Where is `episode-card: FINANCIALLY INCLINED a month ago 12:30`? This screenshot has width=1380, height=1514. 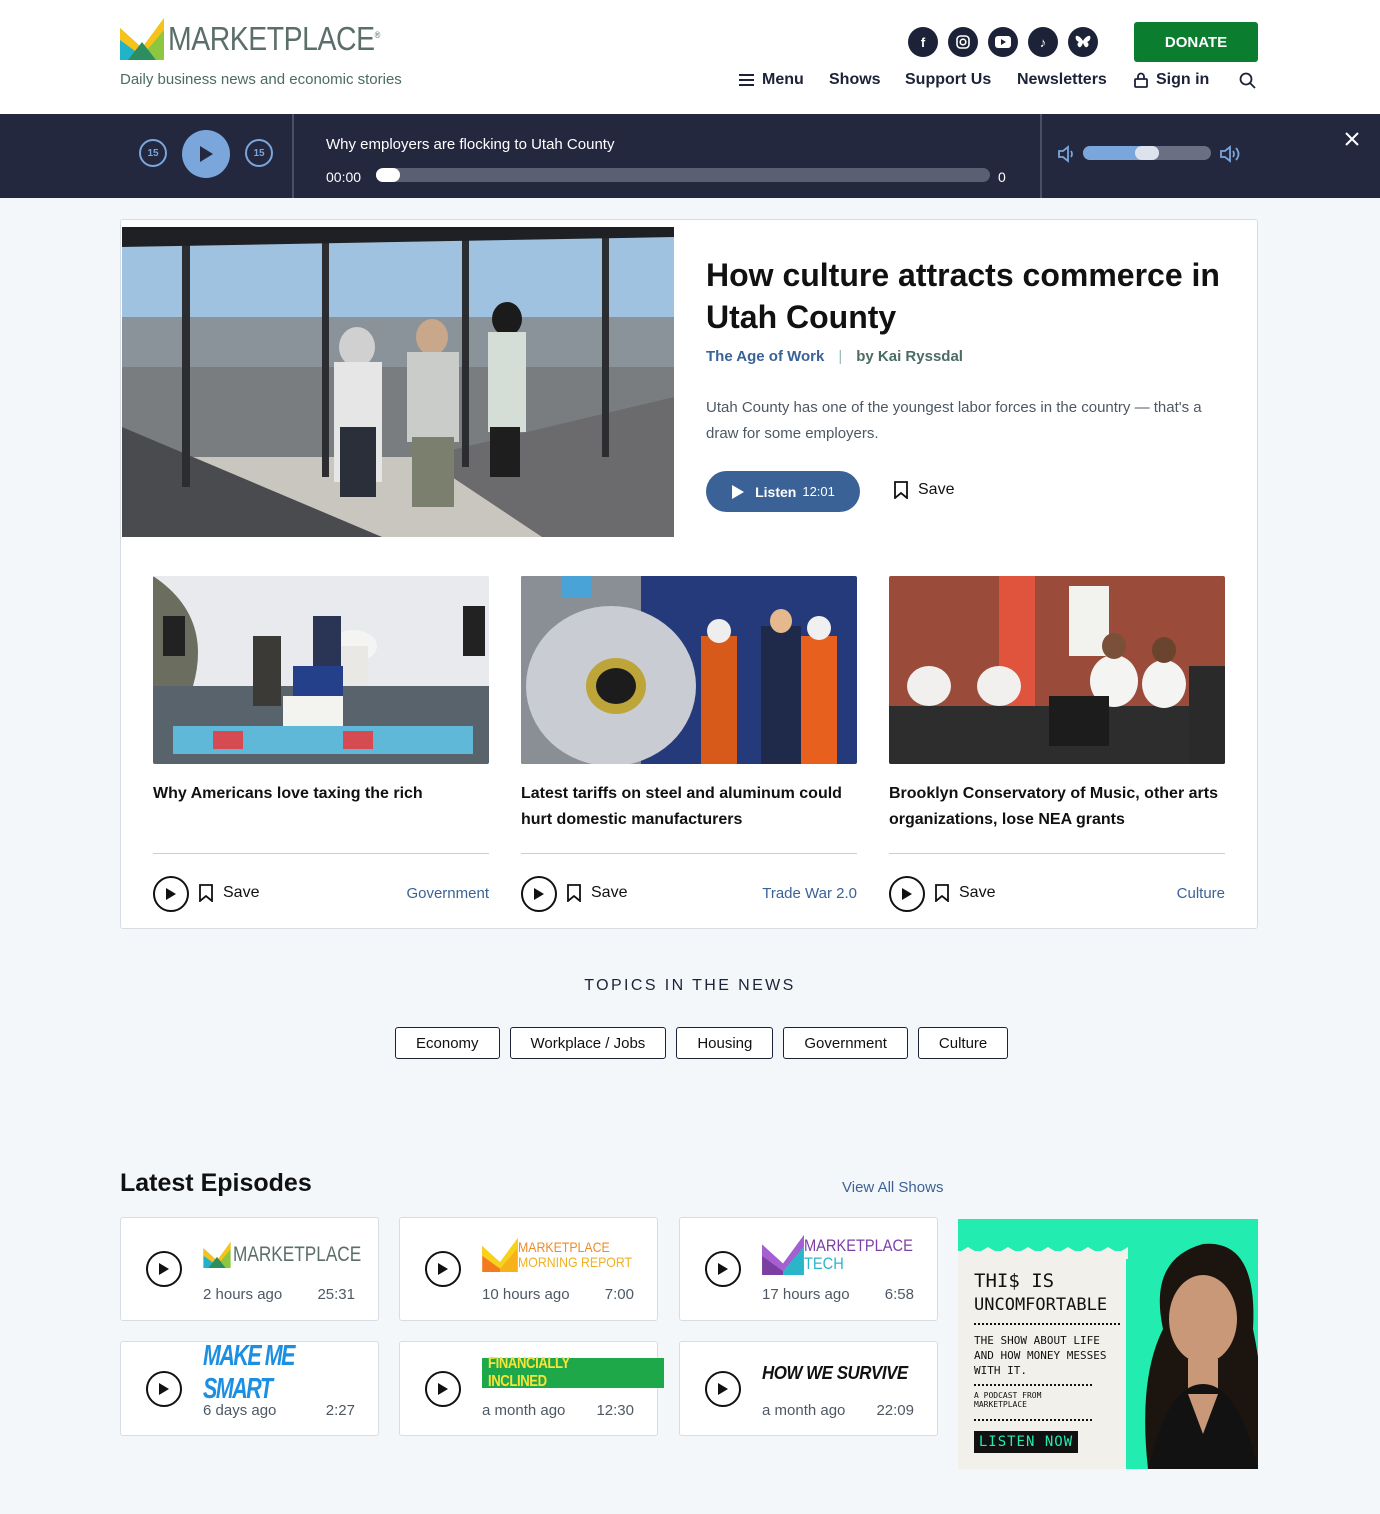 episode-card: FINANCIALLY INCLINED a month ago 12:30 is located at coordinates (531, 1388).